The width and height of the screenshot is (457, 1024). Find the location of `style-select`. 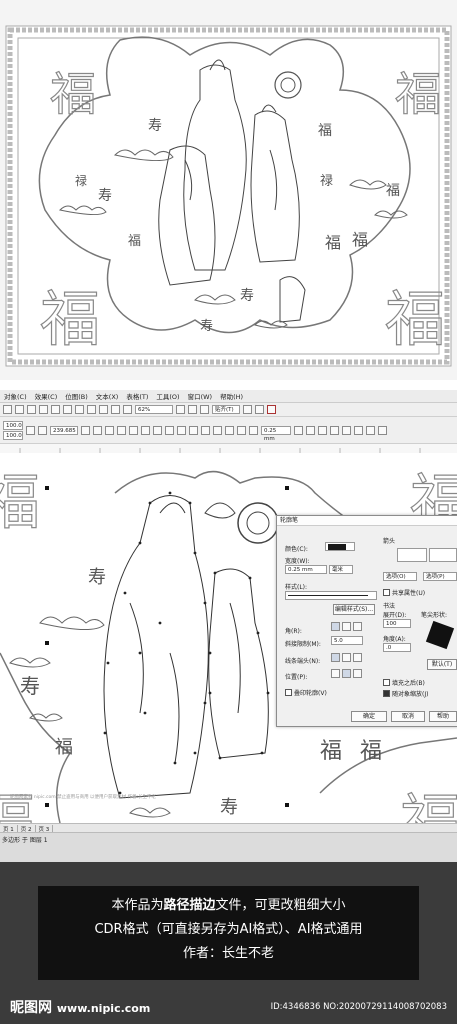

style-select is located at coordinates (331, 595).